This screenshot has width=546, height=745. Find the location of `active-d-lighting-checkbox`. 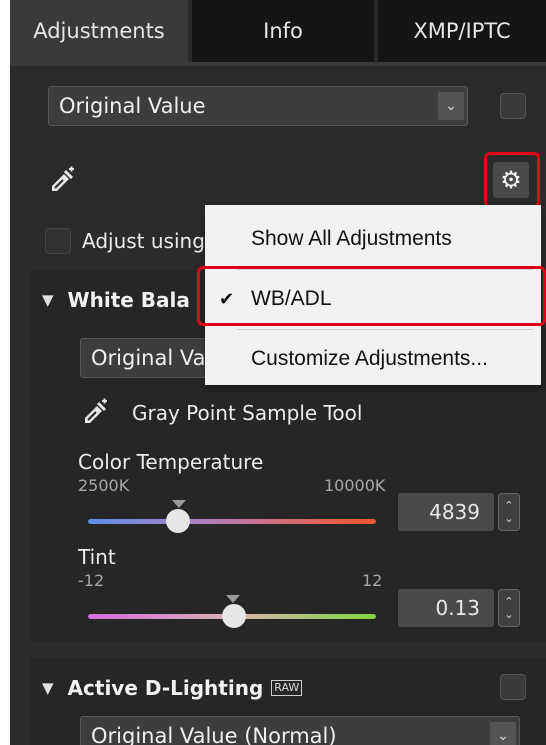

active-d-lighting-checkbox is located at coordinates (513, 687).